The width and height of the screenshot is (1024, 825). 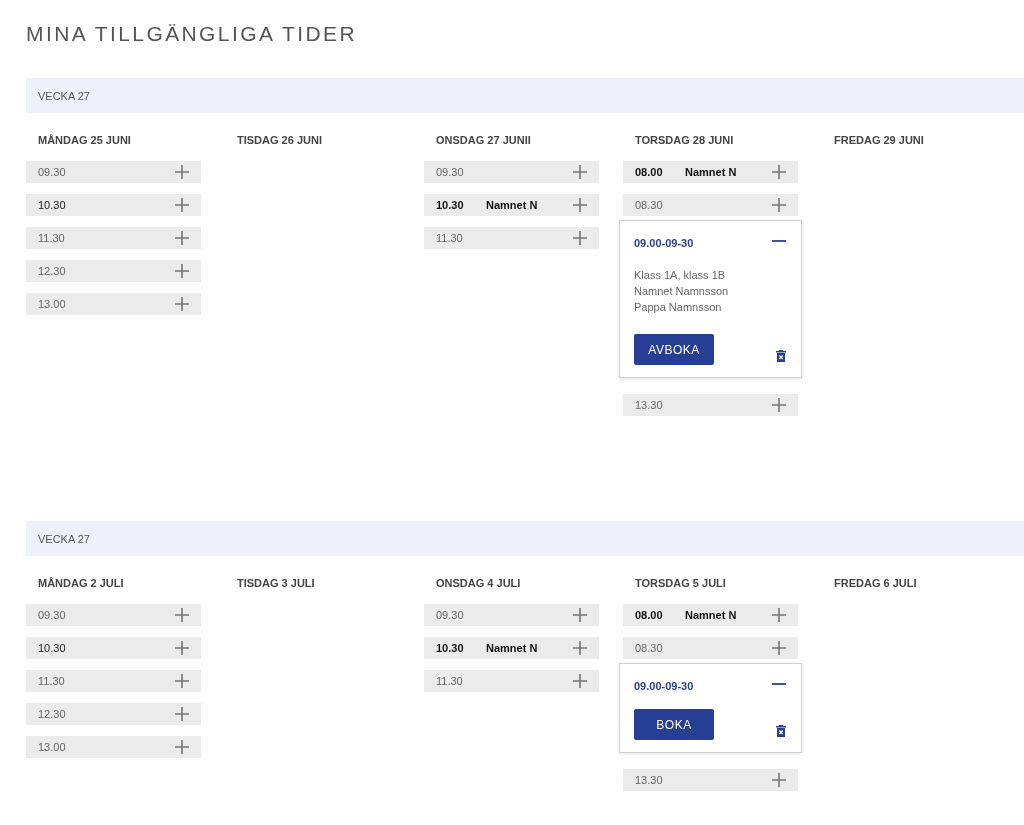 I want to click on day-heading: ONSDAG 27 JUNII, so click(x=484, y=141).